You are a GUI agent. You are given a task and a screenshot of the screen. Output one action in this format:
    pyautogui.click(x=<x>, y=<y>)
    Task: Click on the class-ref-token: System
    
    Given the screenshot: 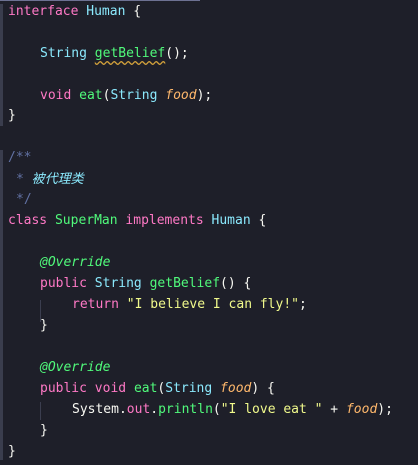 What is the action you would take?
    pyautogui.click(x=95, y=409)
    